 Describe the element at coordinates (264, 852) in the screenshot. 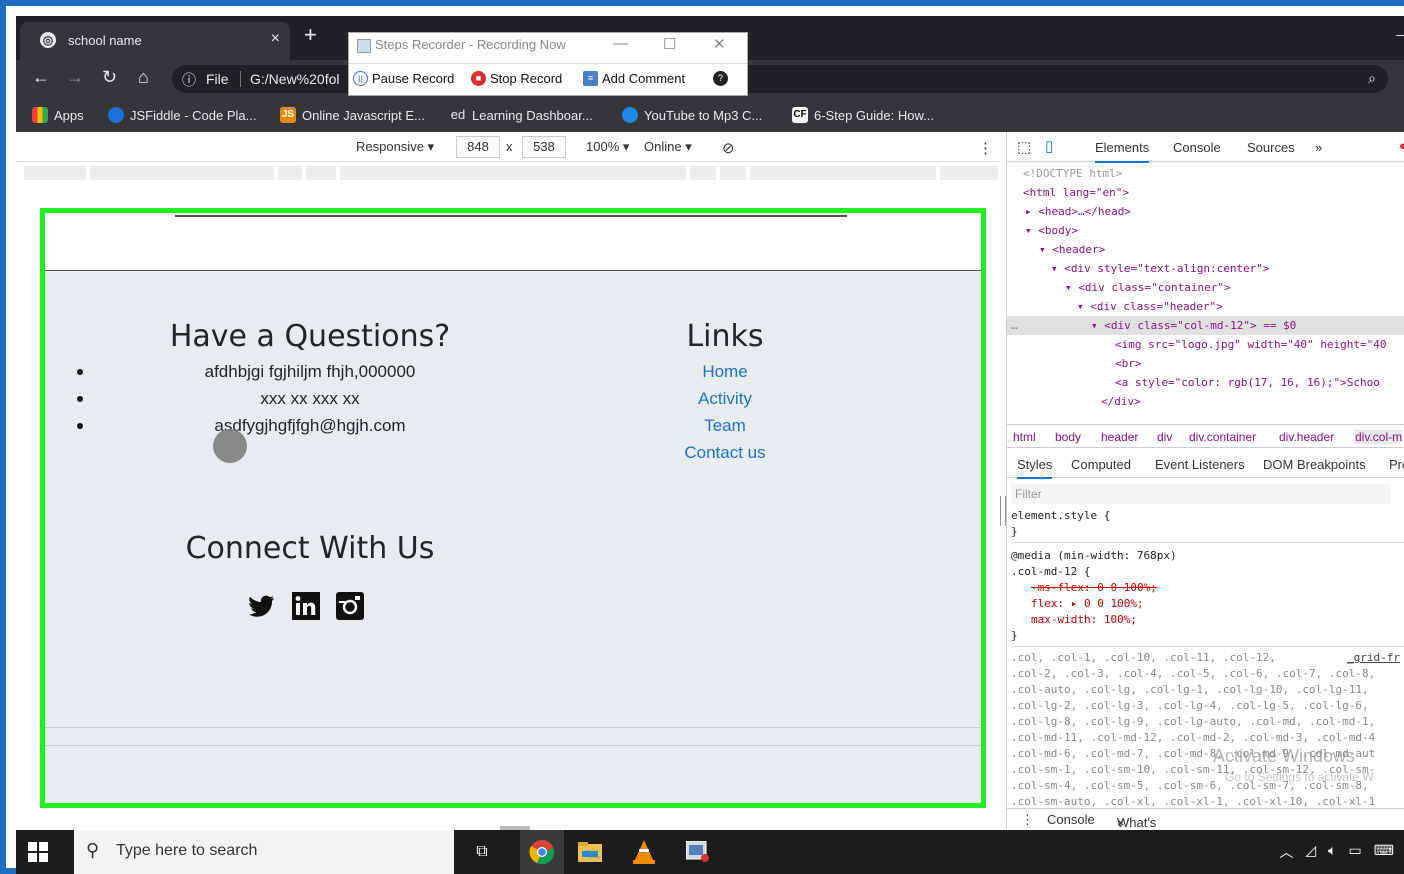

I see `taskbar-search: ⚲ Type here to search` at that location.